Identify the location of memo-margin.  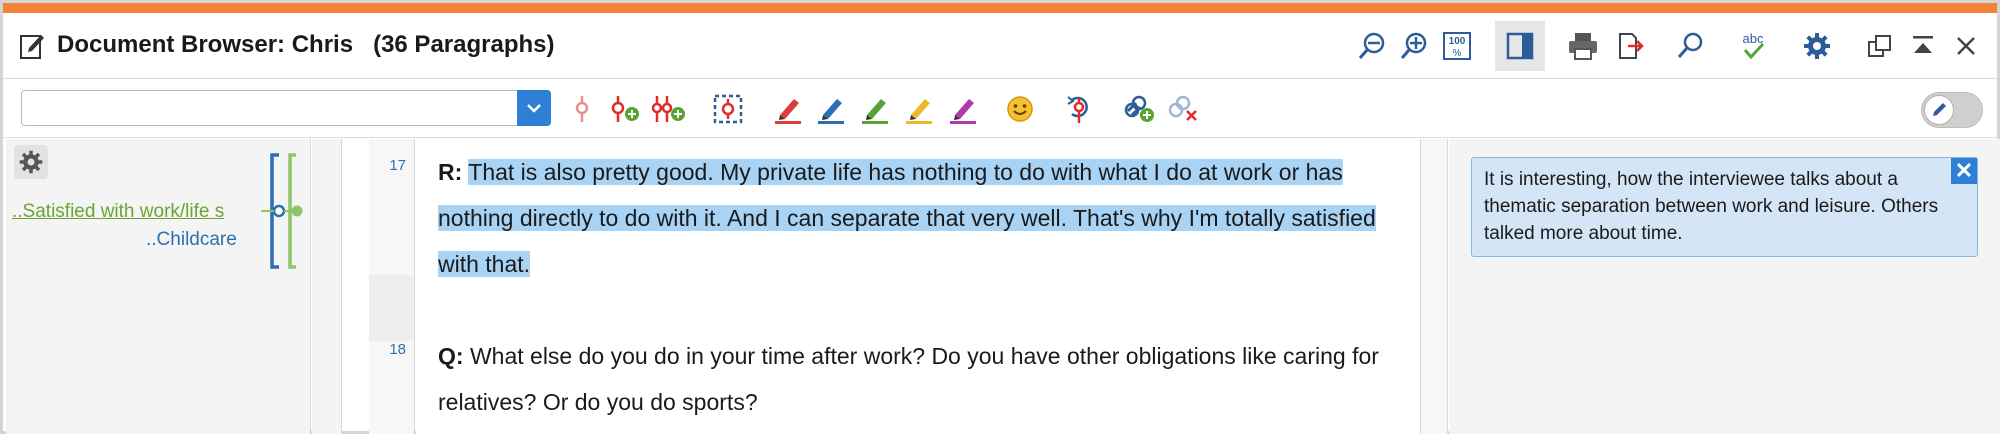
(327, 286).